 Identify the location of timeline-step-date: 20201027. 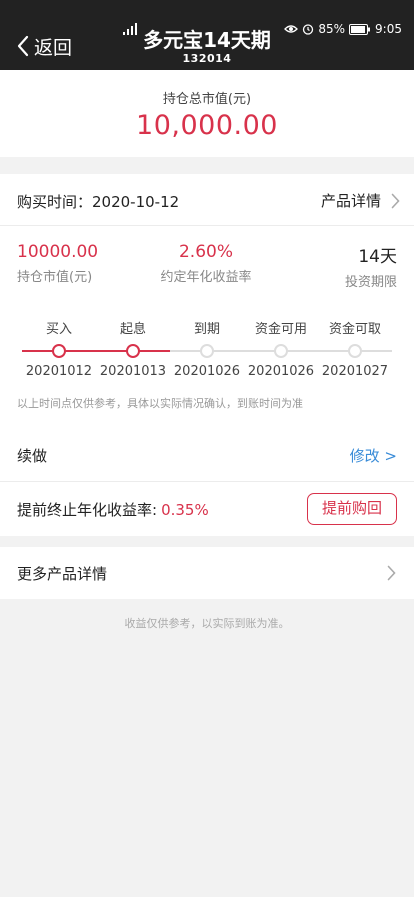
(355, 371).